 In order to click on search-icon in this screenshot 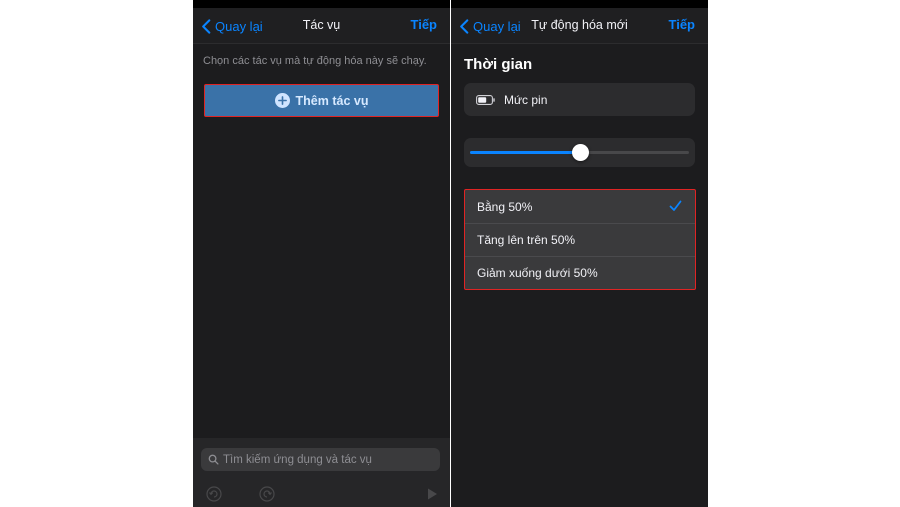, I will do `click(213, 459)`.